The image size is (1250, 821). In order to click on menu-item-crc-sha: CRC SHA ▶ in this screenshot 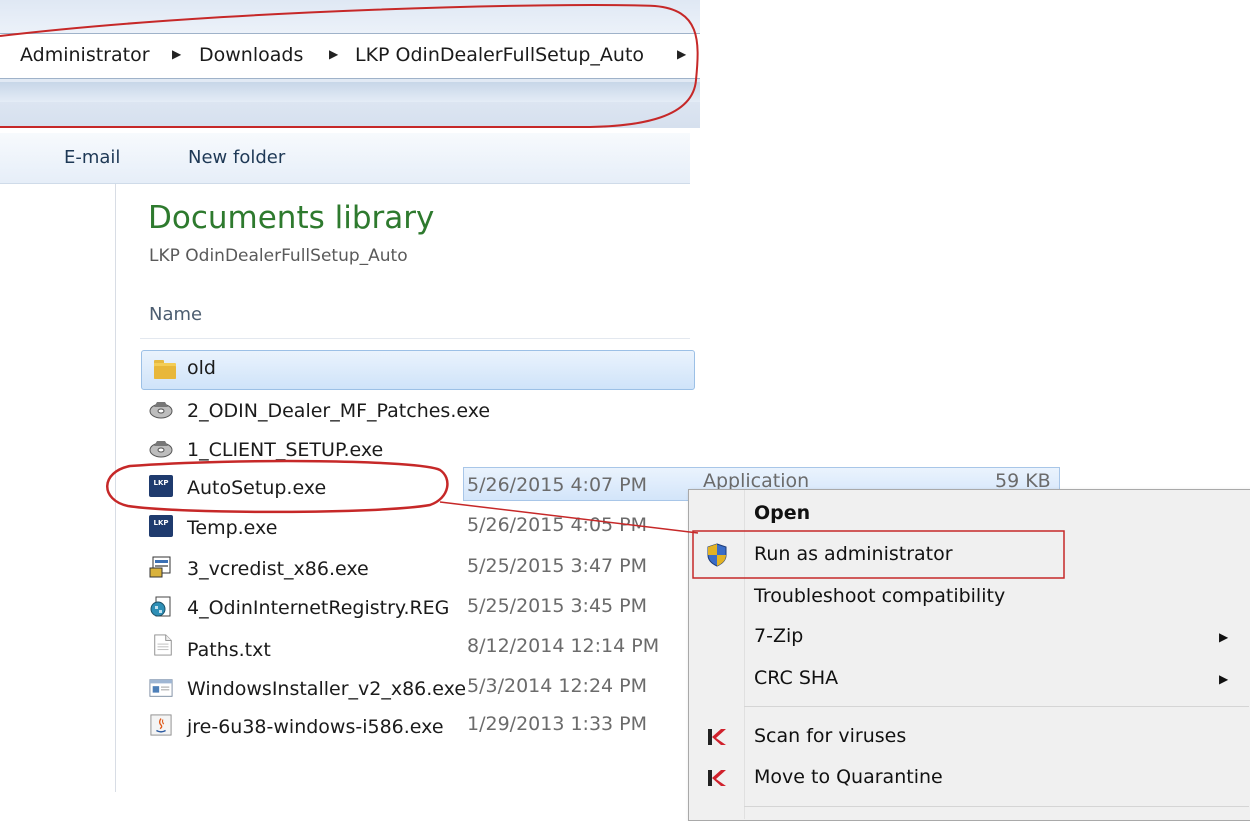, I will do `click(969, 679)`.